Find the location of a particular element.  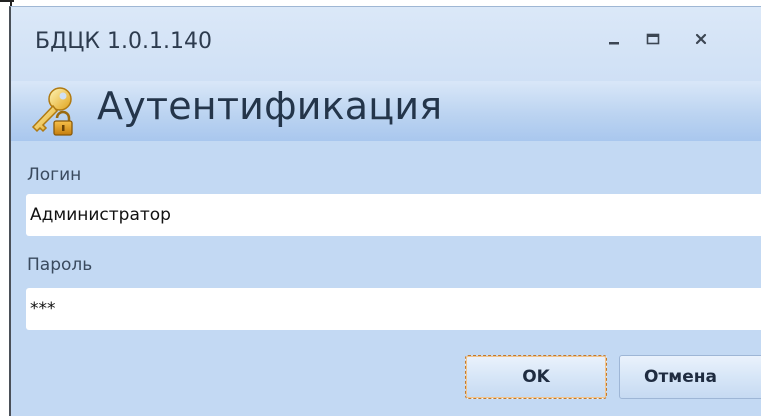

page-title: Аутентификация is located at coordinates (270, 106).